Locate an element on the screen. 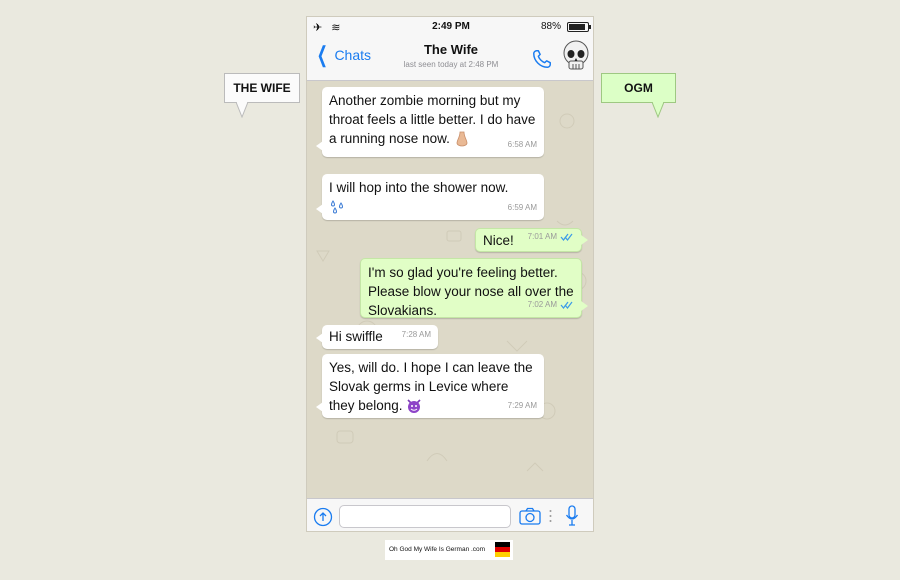  message-outgoing: Nice! 7:01 AM is located at coordinates (531, 239).